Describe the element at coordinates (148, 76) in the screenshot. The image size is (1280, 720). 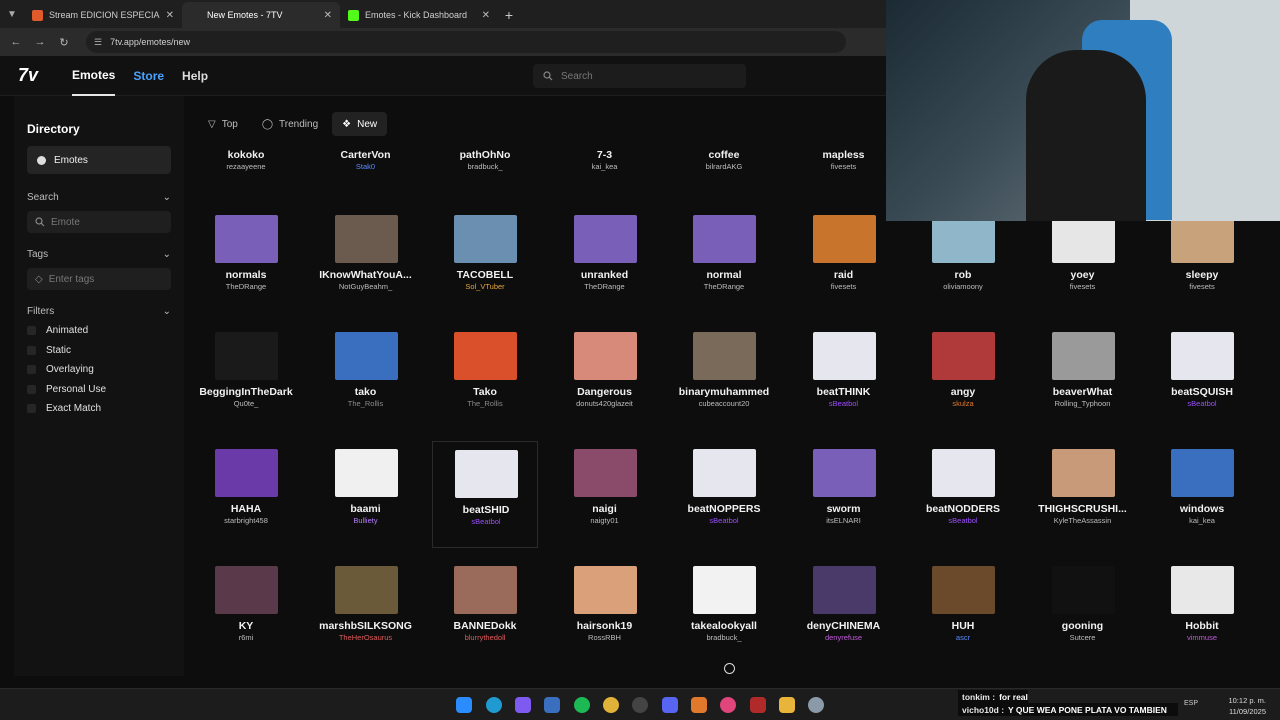
I see `nav-store: Store` at that location.